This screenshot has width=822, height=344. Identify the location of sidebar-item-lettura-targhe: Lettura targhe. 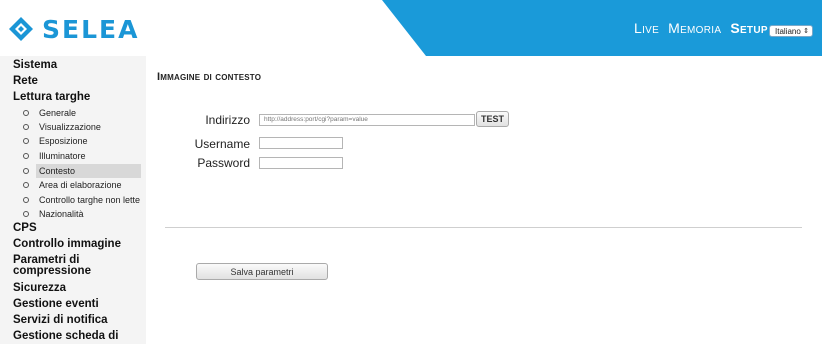
(51, 97).